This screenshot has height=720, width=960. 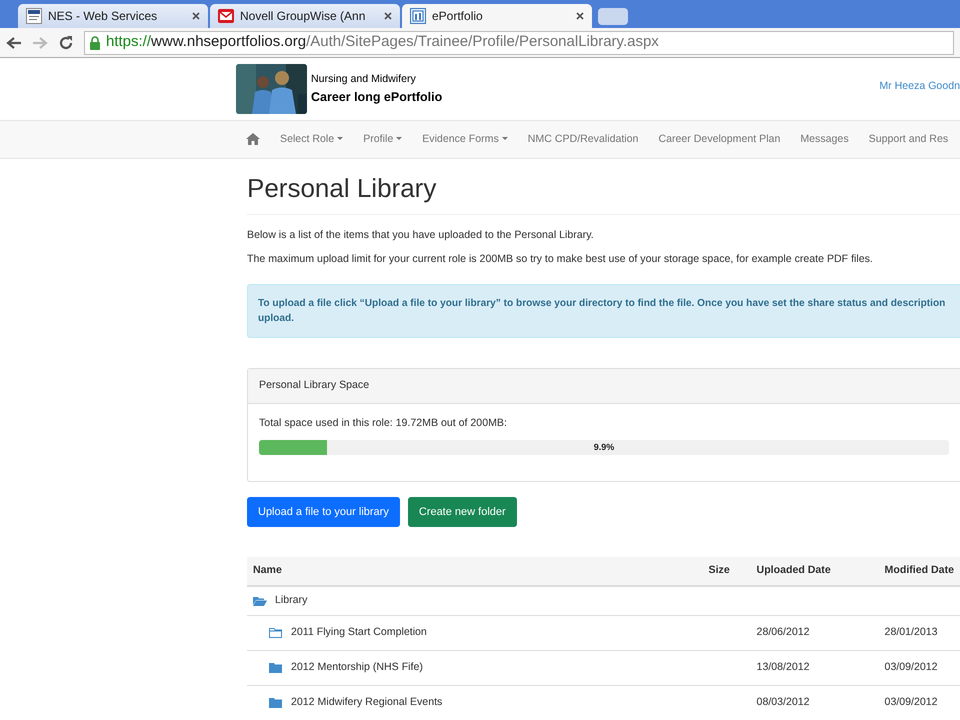 What do you see at coordinates (919, 87) in the screenshot?
I see `user-link: Mr Heeza Goodn` at bounding box center [919, 87].